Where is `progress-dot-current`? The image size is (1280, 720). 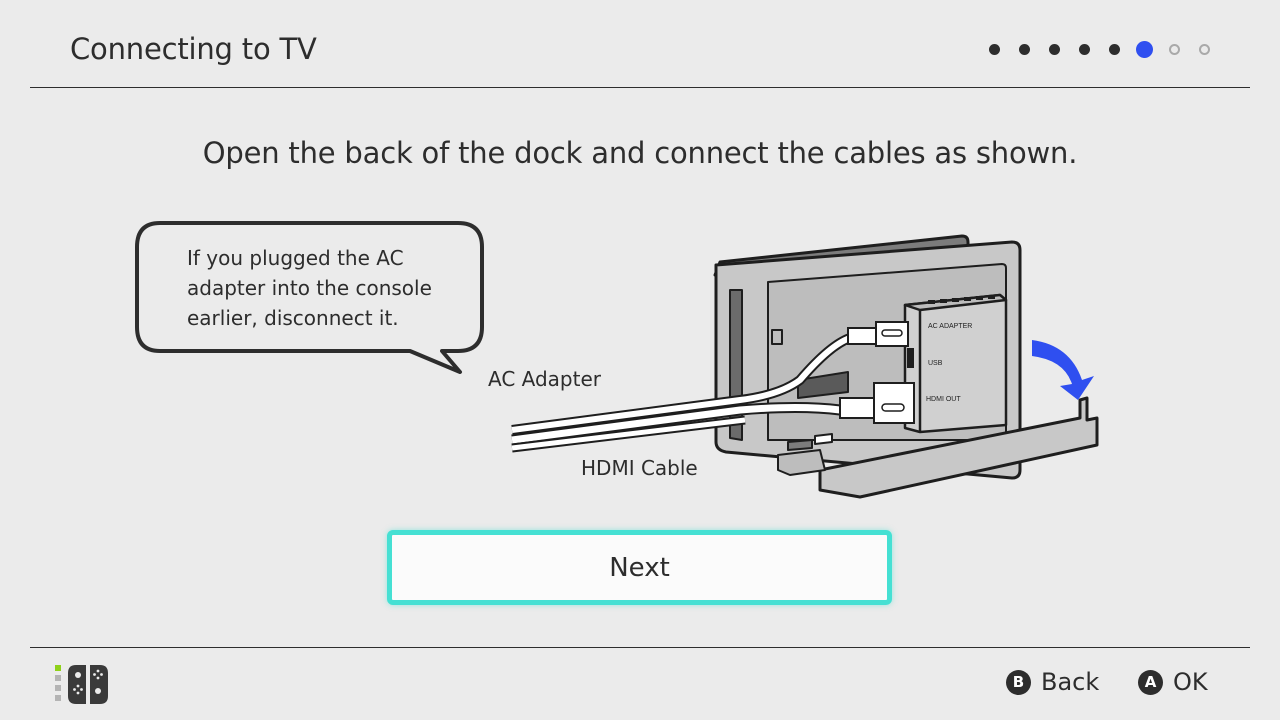 progress-dot-current is located at coordinates (1151, 49).